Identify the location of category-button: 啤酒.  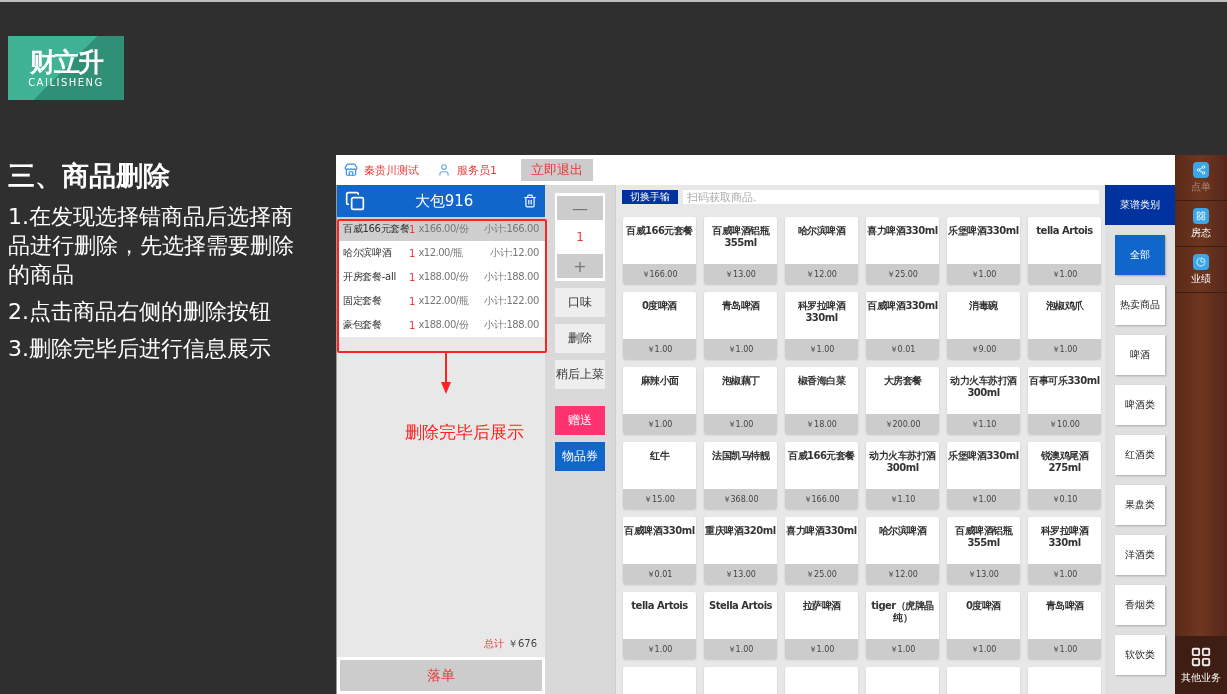
(1140, 355).